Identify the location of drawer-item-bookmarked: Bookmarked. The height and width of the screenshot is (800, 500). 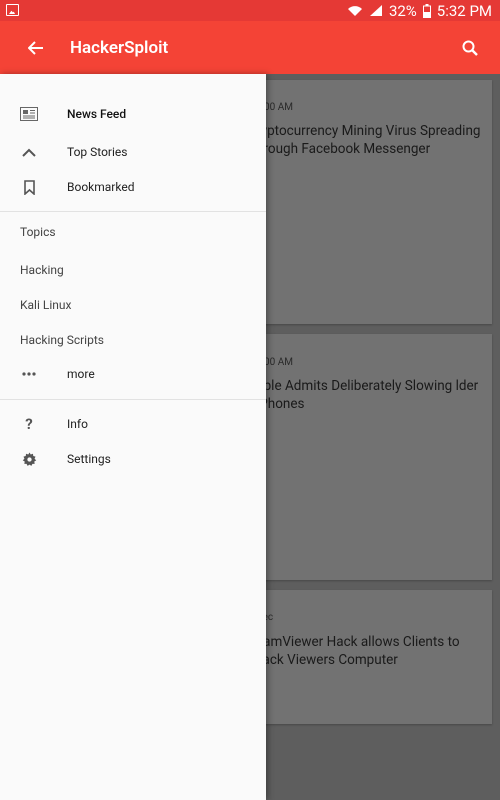
(133, 187).